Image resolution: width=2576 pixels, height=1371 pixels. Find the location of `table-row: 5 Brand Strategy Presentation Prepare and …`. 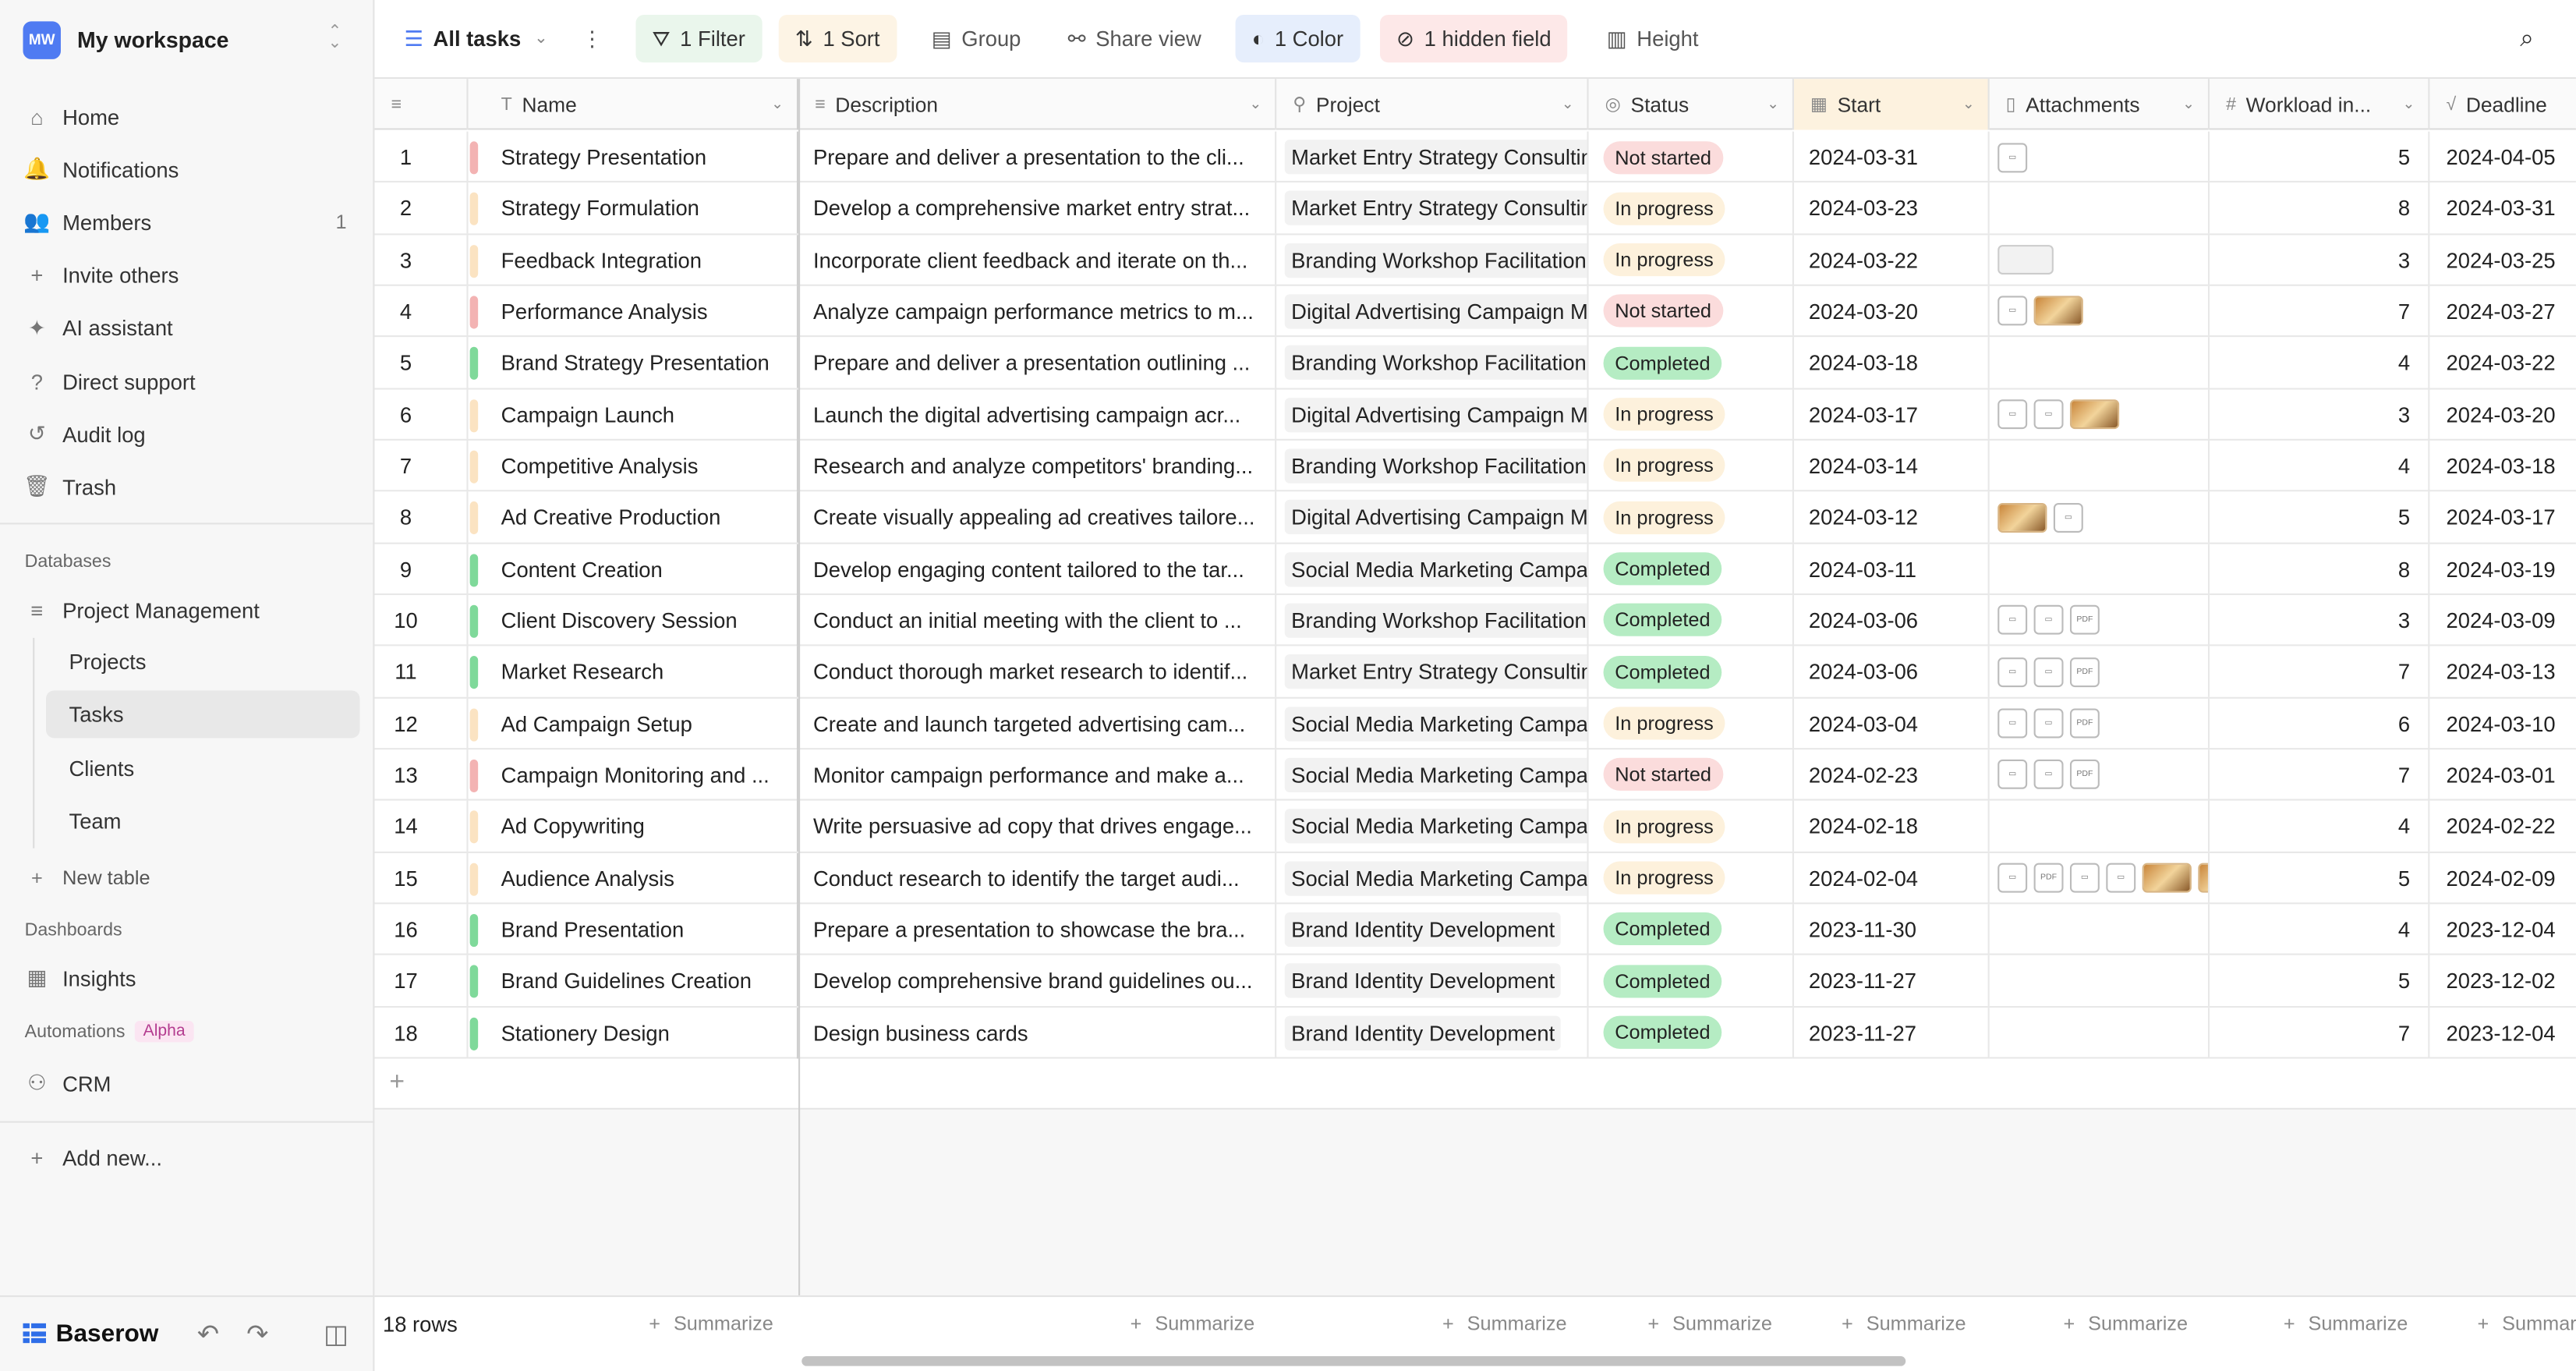

table-row: 5 Brand Strategy Presentation Prepare and … is located at coordinates (1475, 363).